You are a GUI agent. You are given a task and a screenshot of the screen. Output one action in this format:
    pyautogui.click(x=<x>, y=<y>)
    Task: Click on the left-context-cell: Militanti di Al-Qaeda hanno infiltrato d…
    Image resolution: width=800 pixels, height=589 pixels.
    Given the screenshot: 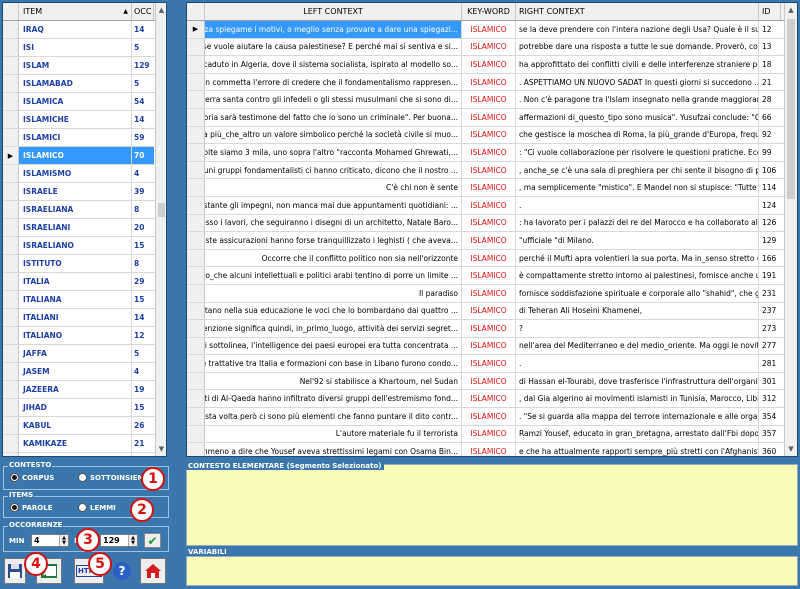 What is the action you would take?
    pyautogui.click(x=333, y=399)
    